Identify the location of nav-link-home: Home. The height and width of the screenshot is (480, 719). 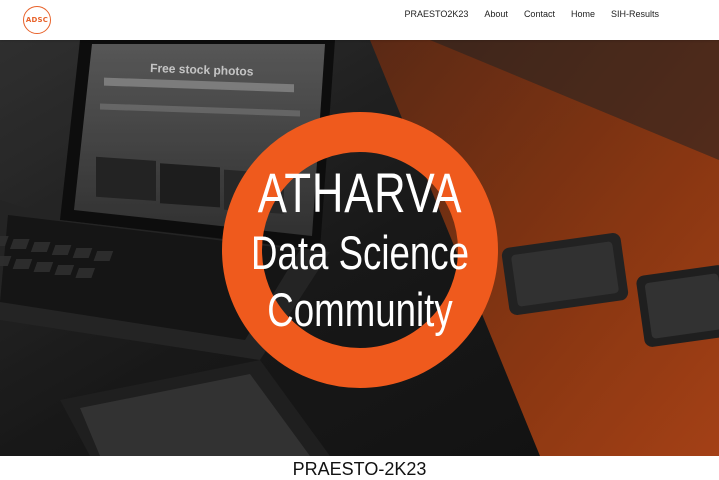
(583, 14).